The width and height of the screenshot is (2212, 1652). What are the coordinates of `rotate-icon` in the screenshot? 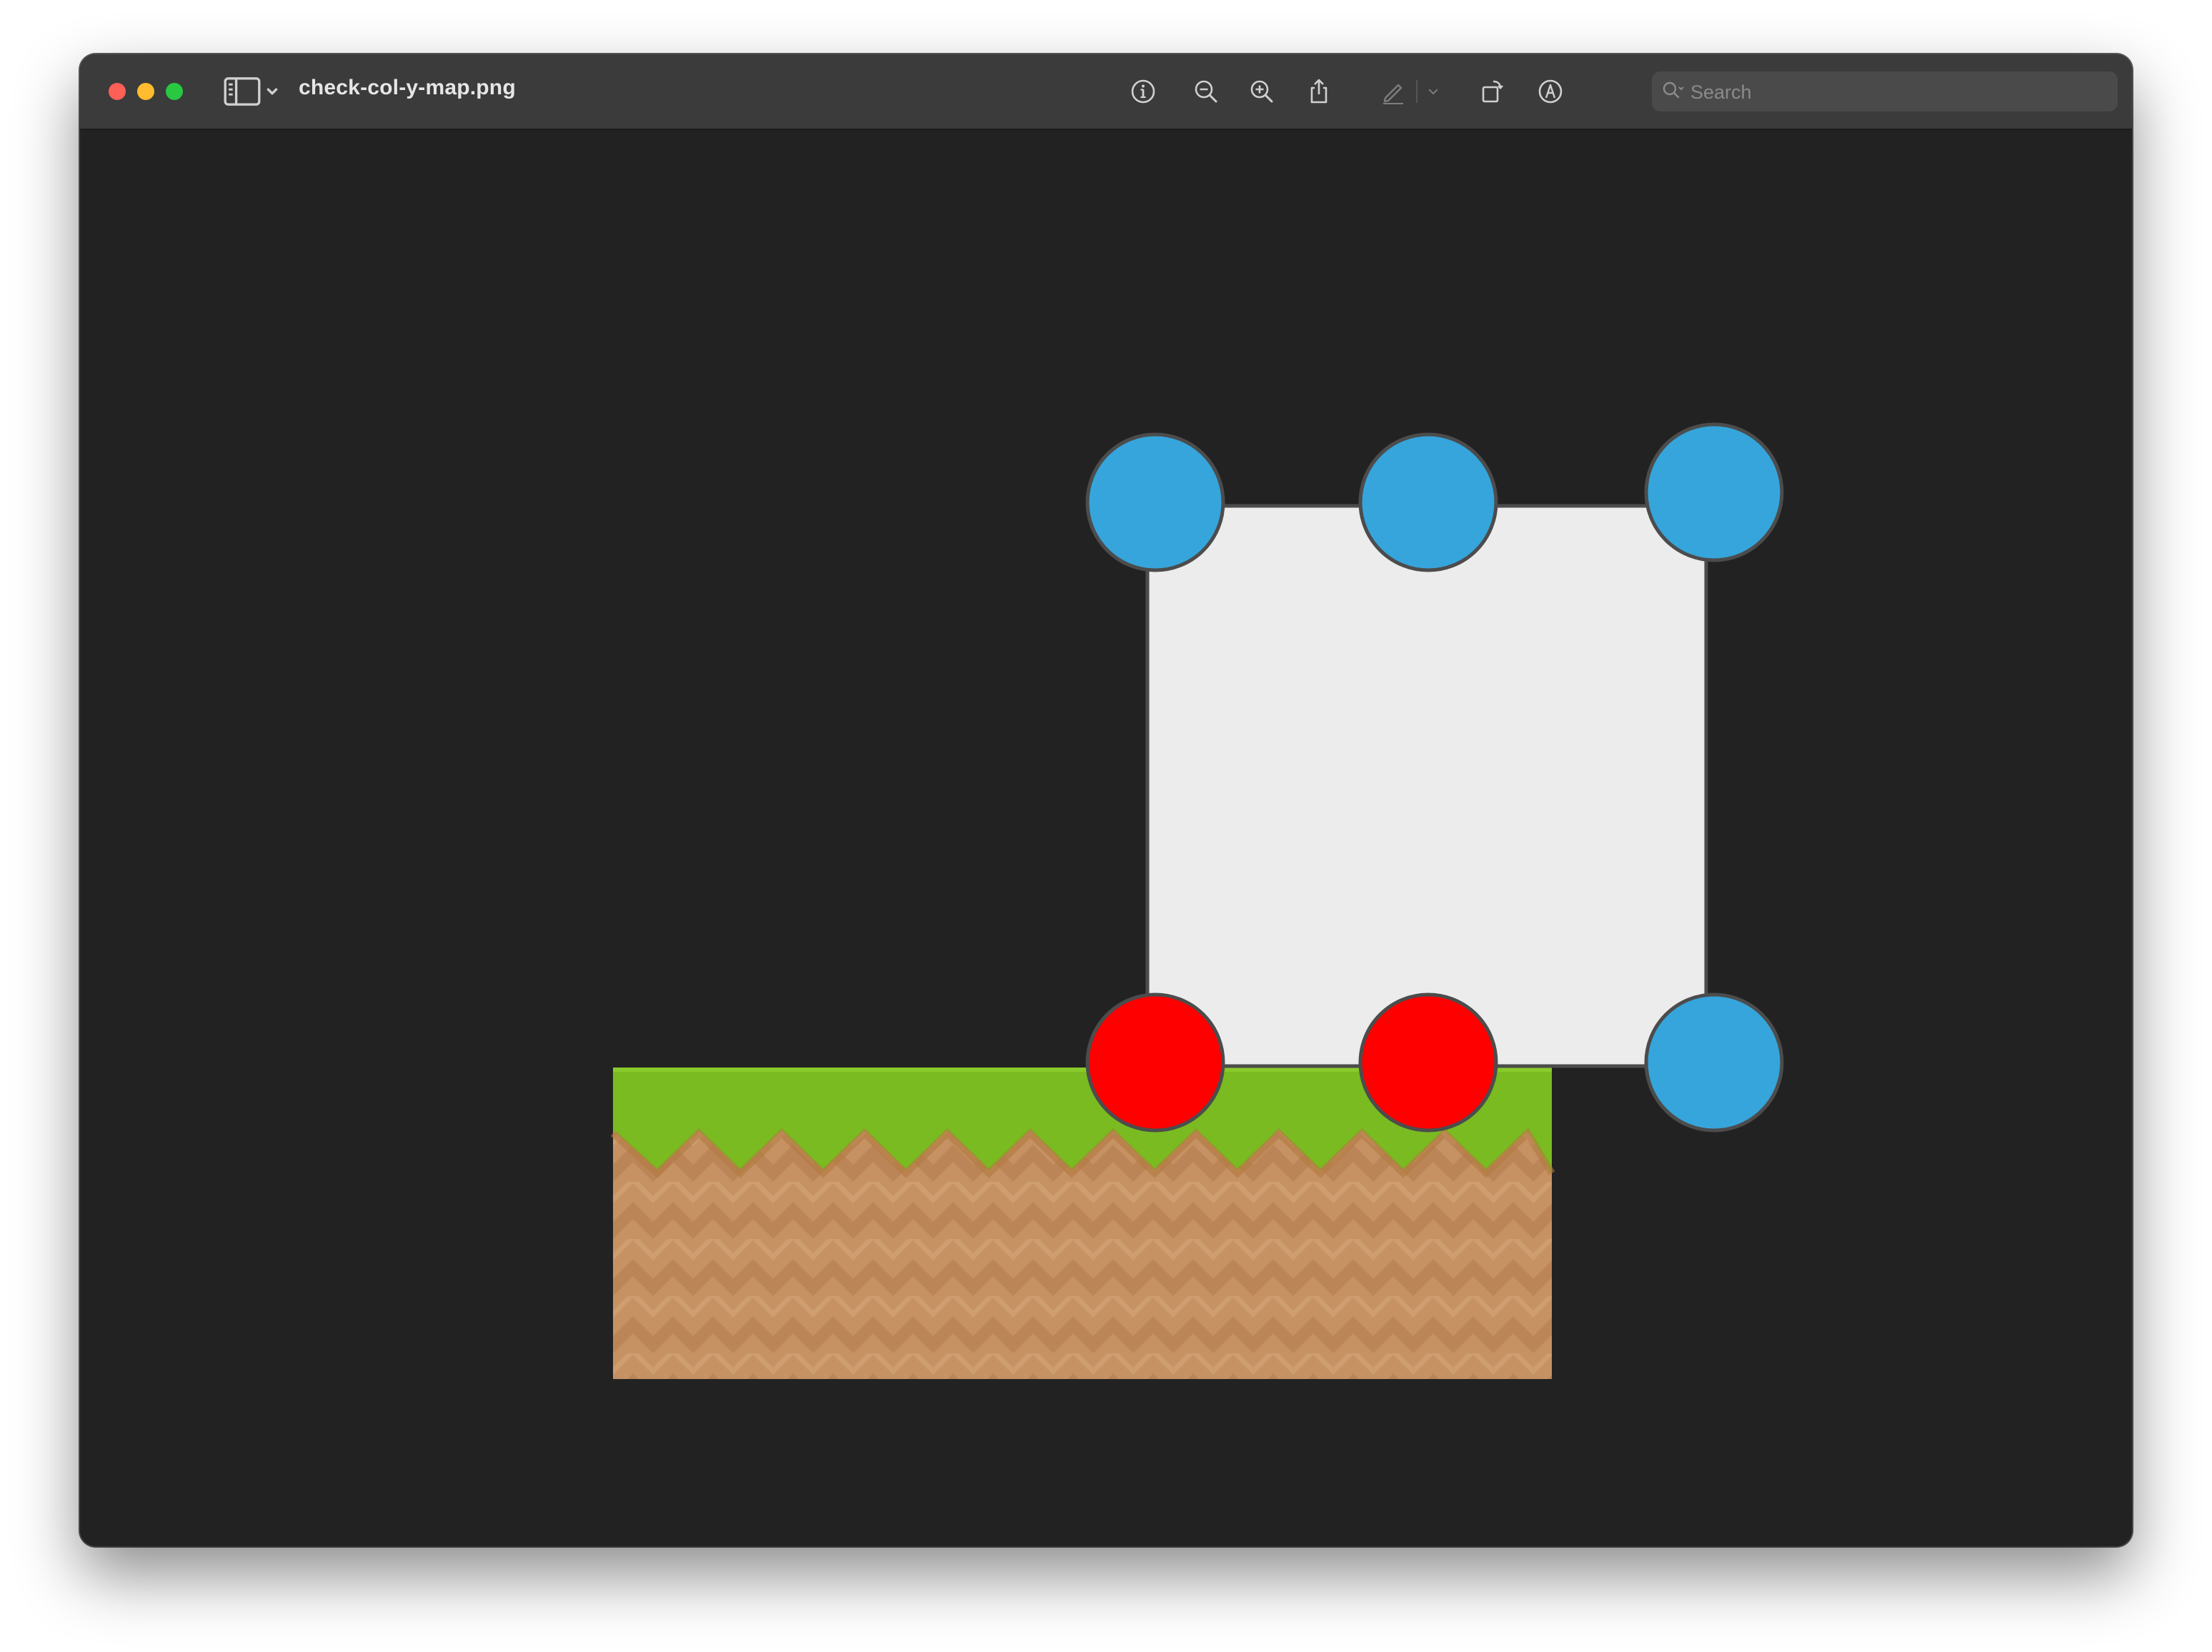 It's located at (1492, 91).